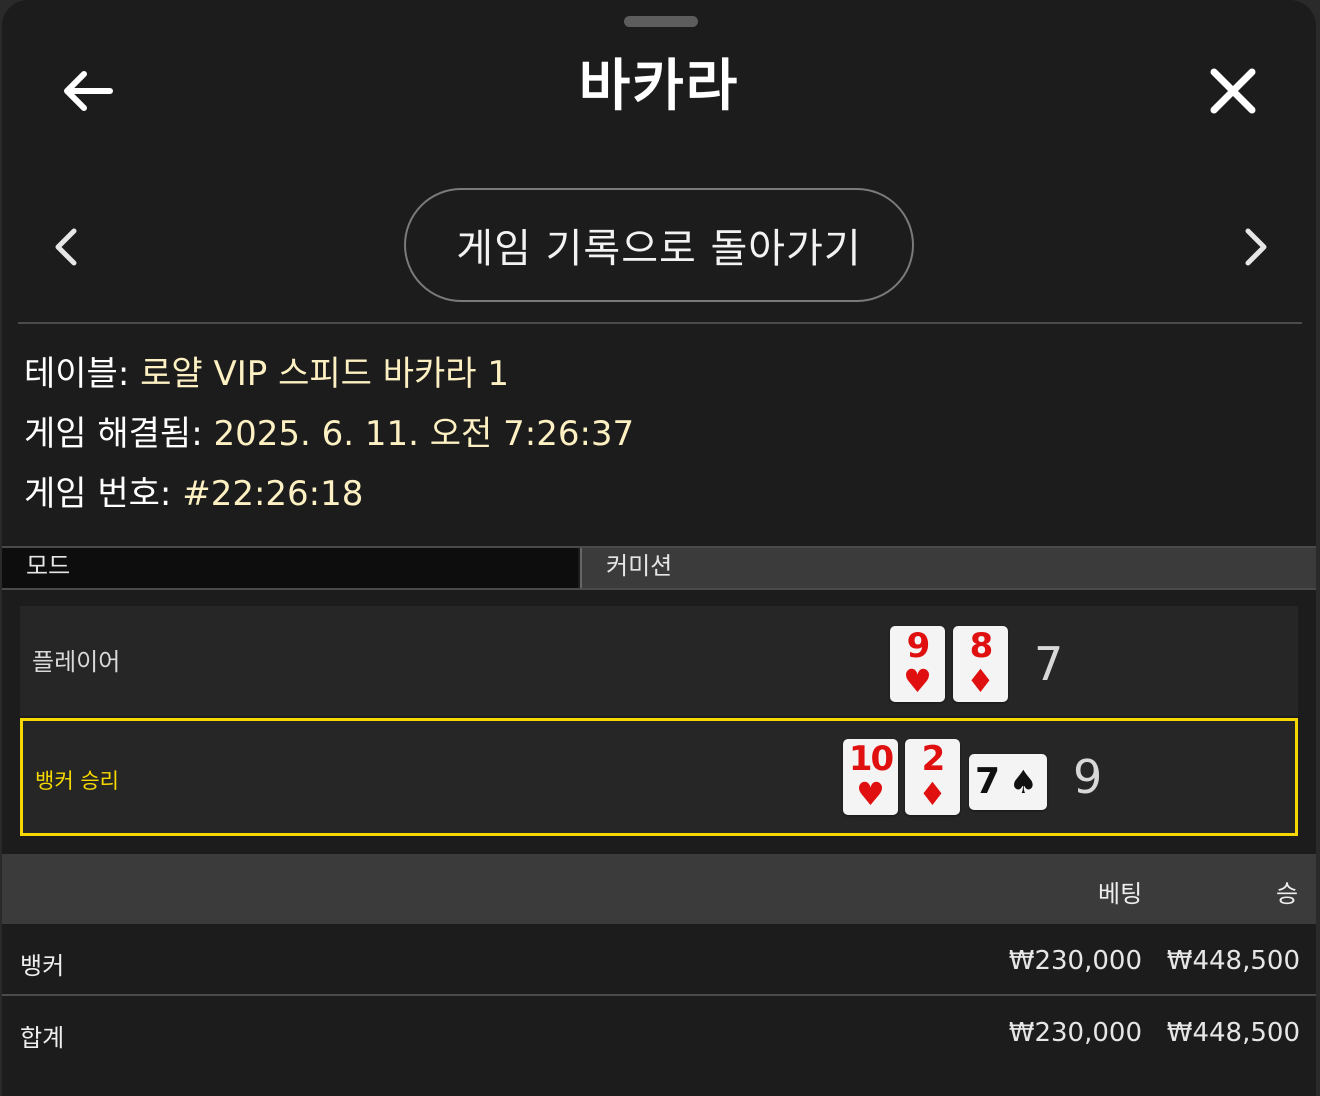 Image resolution: width=1320 pixels, height=1096 pixels. What do you see at coordinates (273, 494) in the screenshot?
I see `game-number-value: #22:26:18` at bounding box center [273, 494].